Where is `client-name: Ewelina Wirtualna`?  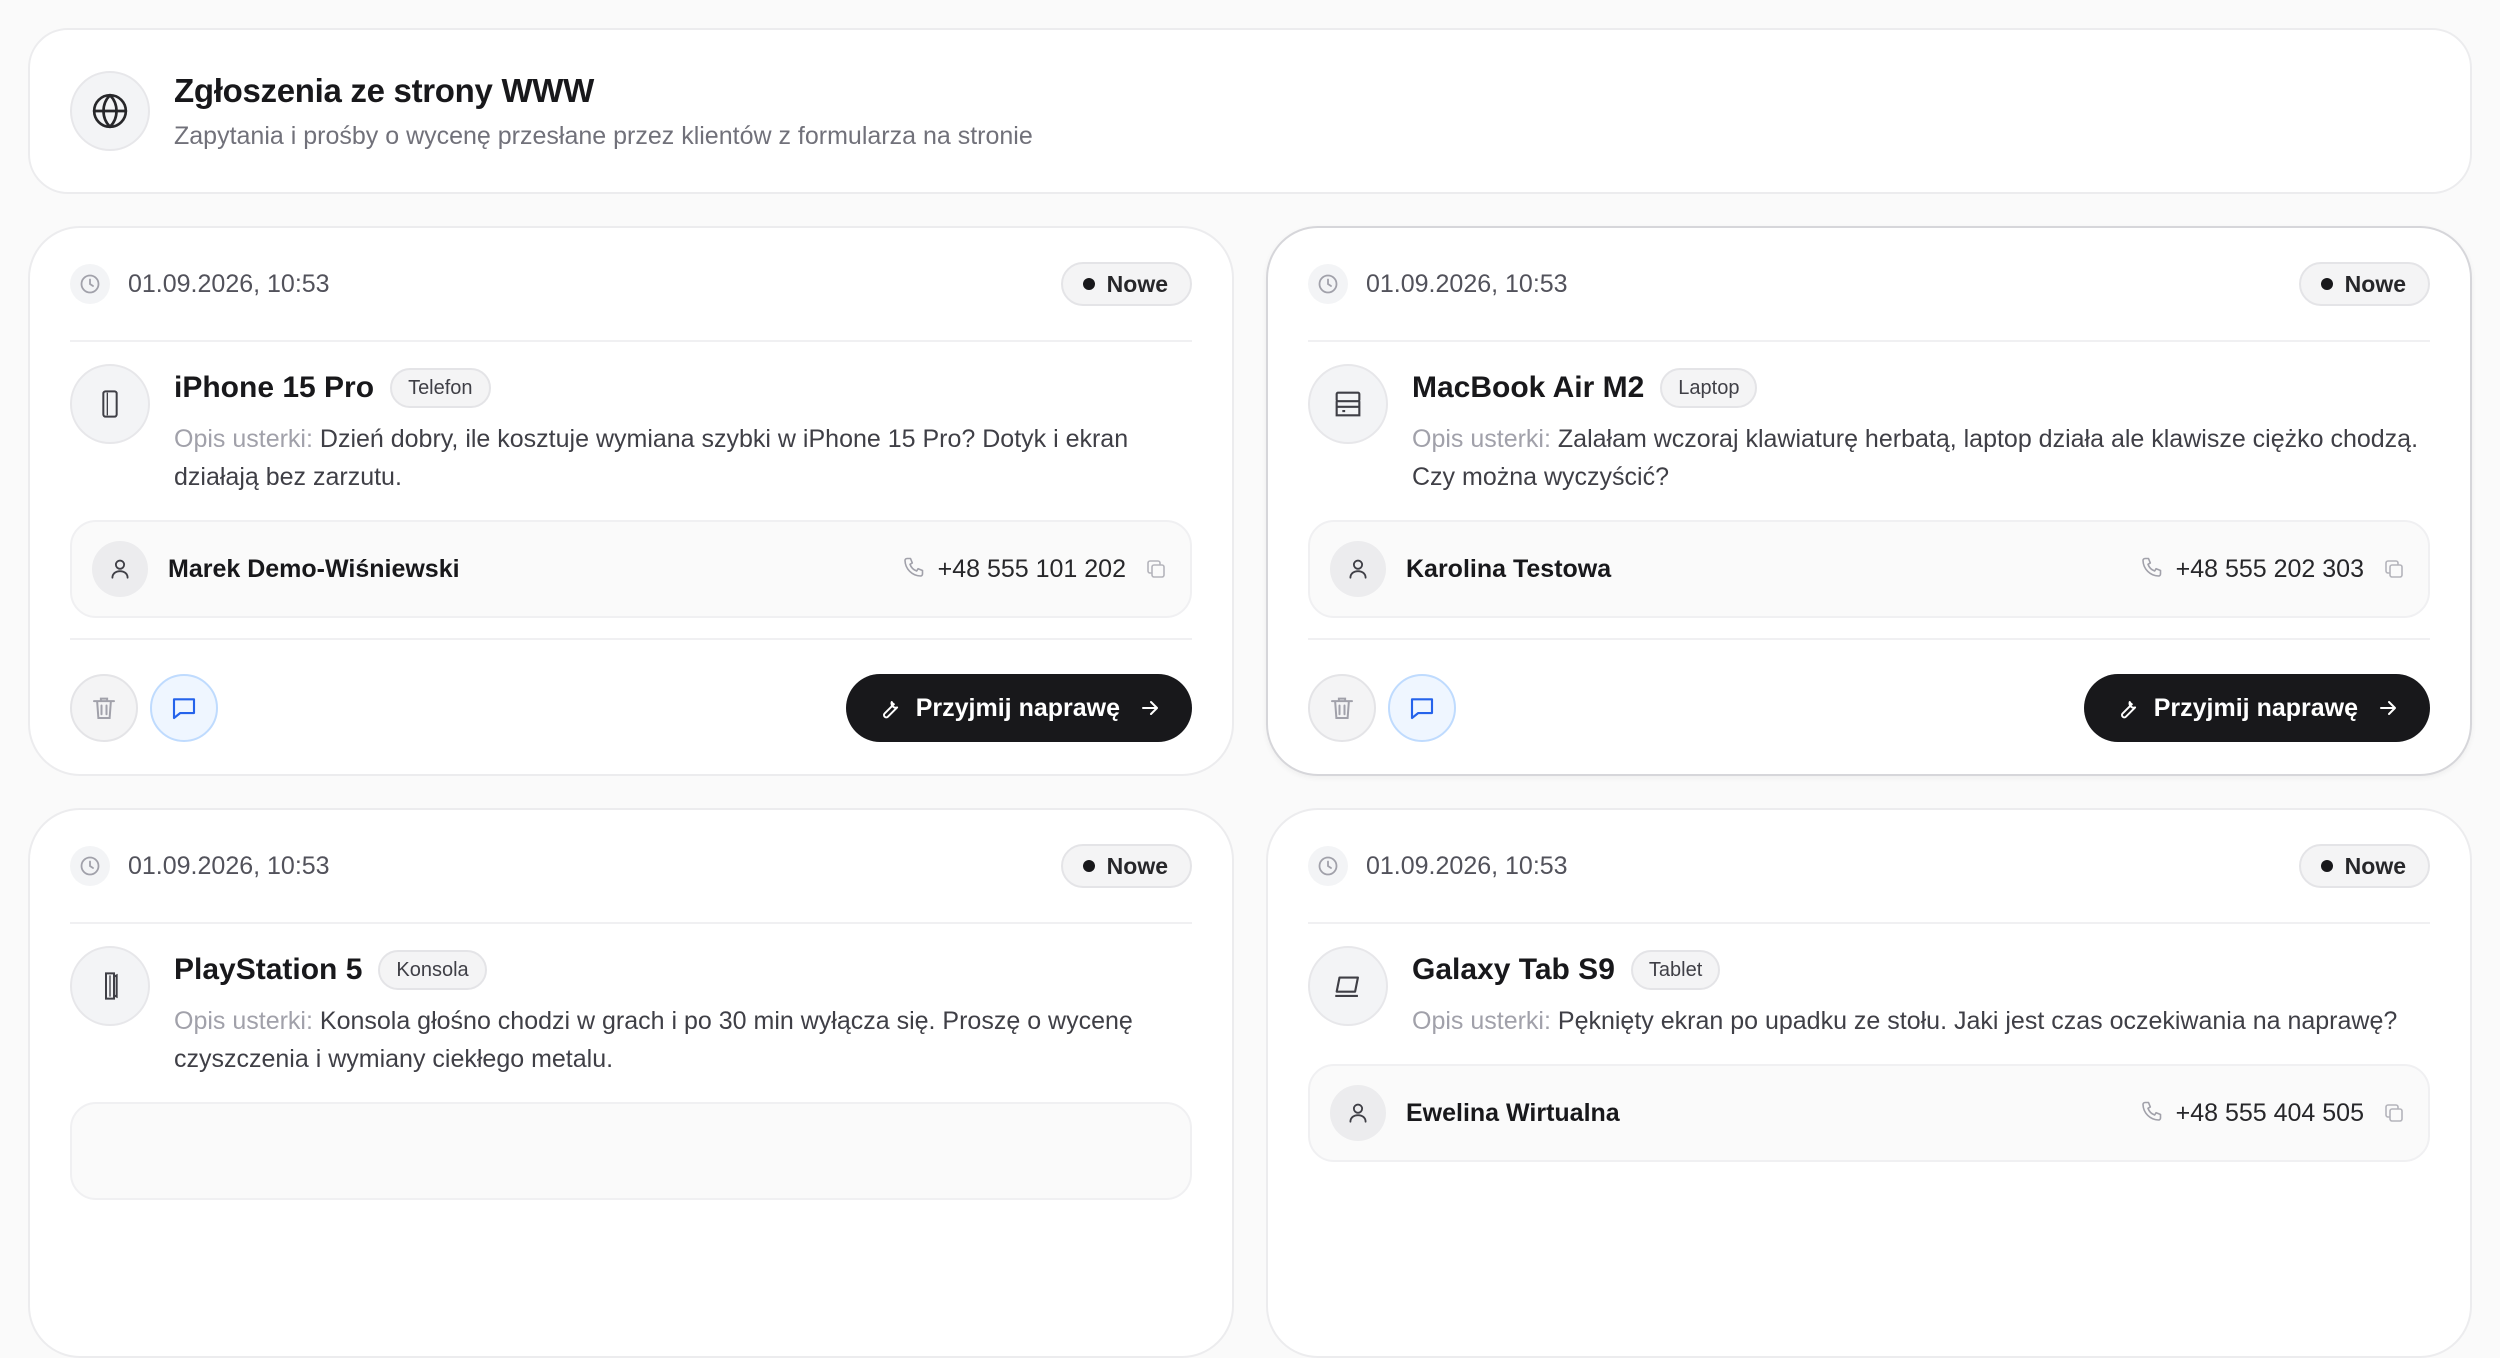
client-name: Ewelina Wirtualna is located at coordinates (1513, 1112).